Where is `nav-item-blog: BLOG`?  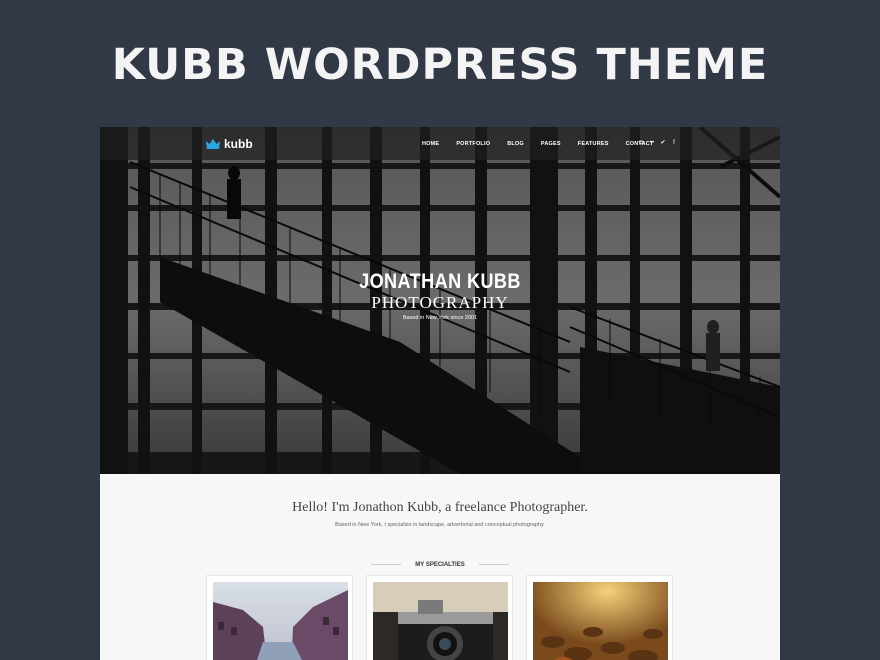 nav-item-blog: BLOG is located at coordinates (515, 144).